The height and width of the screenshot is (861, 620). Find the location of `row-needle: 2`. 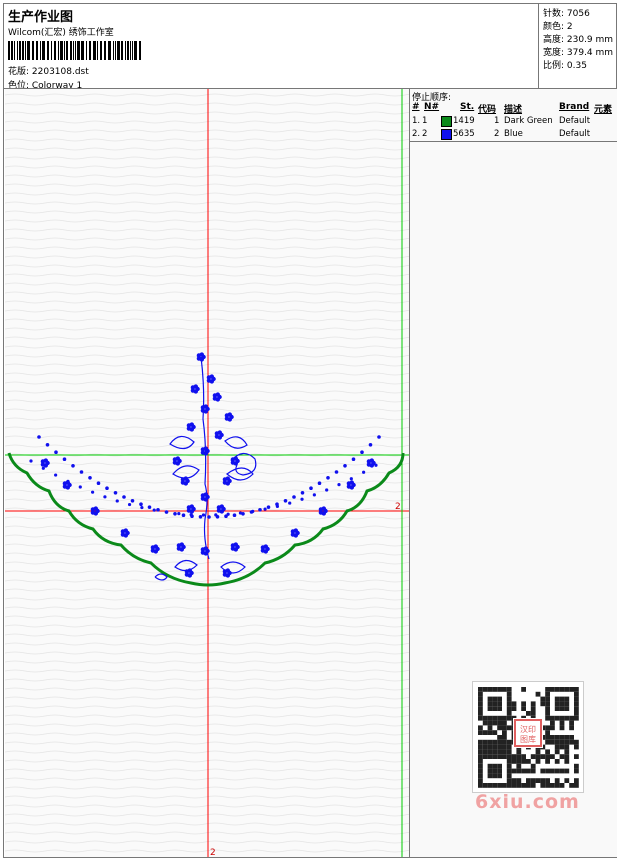

row-needle: 2 is located at coordinates (425, 134).